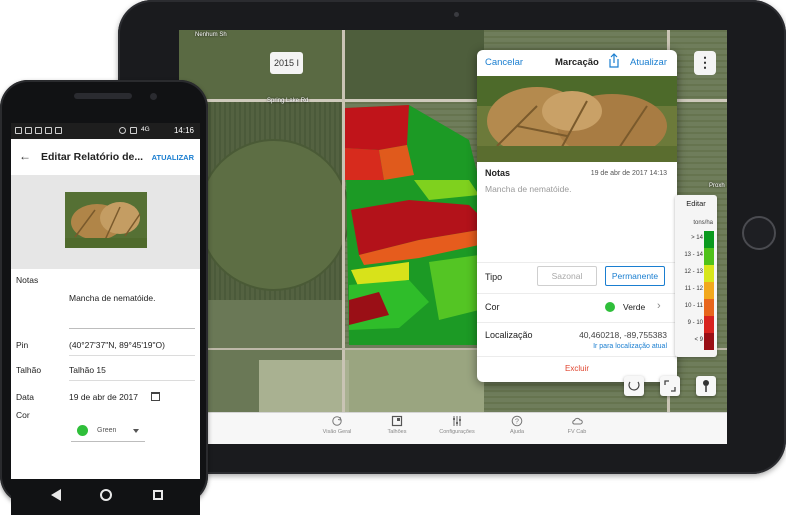  What do you see at coordinates (103, 397) in the screenshot?
I see `date-value: 19 de abr de 2017` at bounding box center [103, 397].